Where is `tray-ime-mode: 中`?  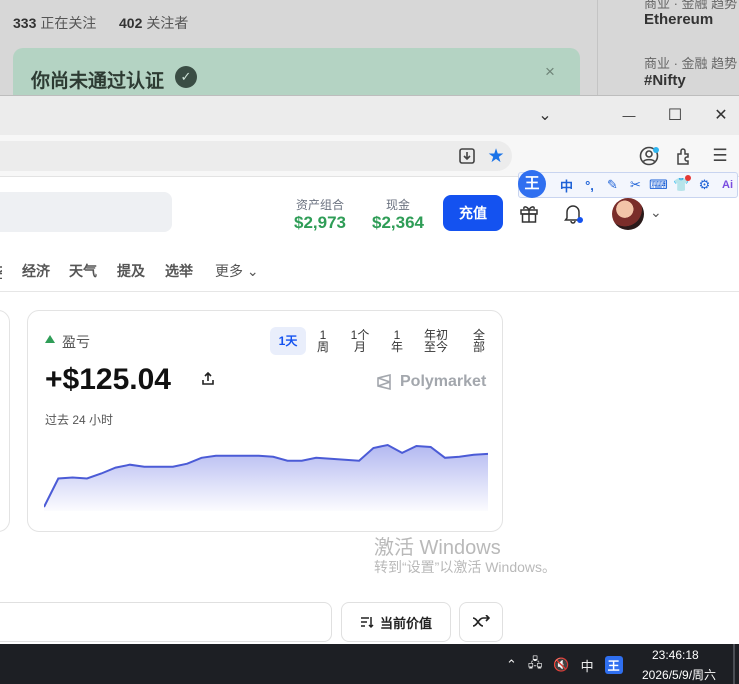 tray-ime-mode: 中 is located at coordinates (587, 665).